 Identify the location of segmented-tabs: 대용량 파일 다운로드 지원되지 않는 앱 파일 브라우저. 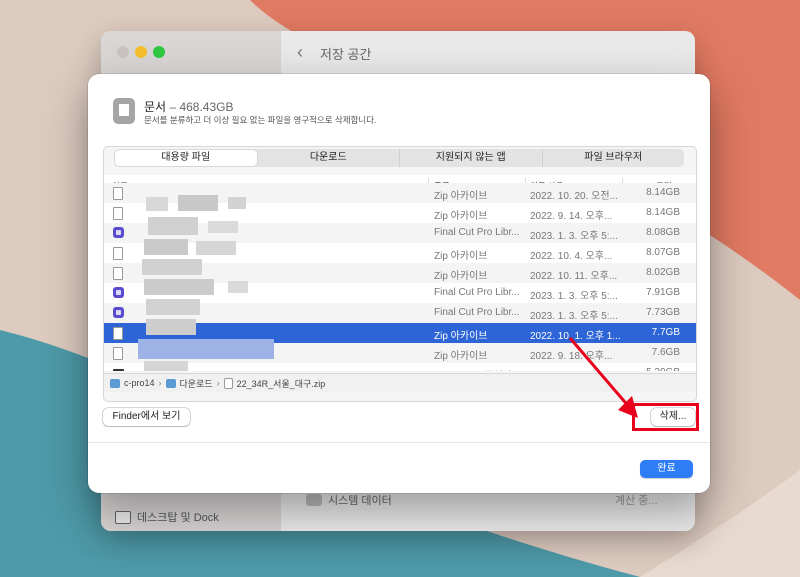
(399, 158).